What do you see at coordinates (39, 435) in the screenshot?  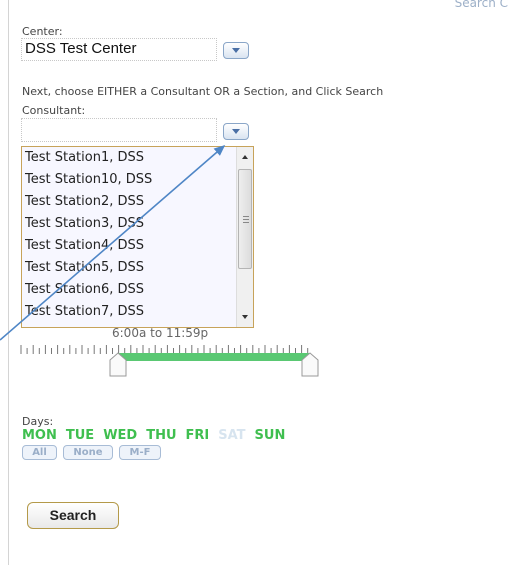 I see `day-toggle: MON` at bounding box center [39, 435].